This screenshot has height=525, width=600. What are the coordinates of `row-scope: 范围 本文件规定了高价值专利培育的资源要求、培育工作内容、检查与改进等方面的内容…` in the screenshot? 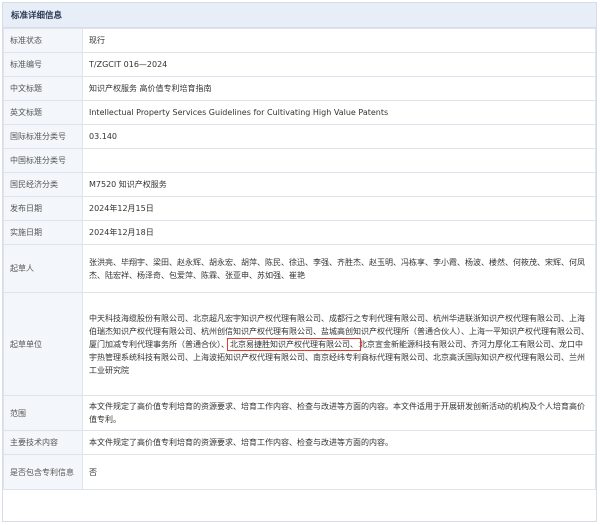 It's located at (299, 413).